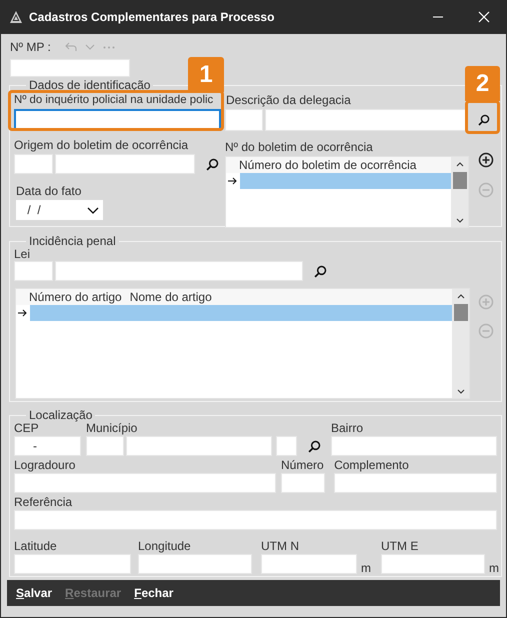  Describe the element at coordinates (108, 47) in the screenshot. I see `more-icon` at that location.